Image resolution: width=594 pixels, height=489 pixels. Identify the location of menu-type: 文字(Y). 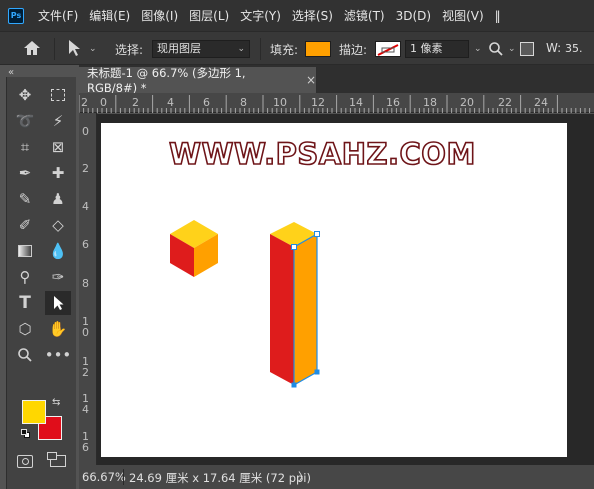
(260, 15).